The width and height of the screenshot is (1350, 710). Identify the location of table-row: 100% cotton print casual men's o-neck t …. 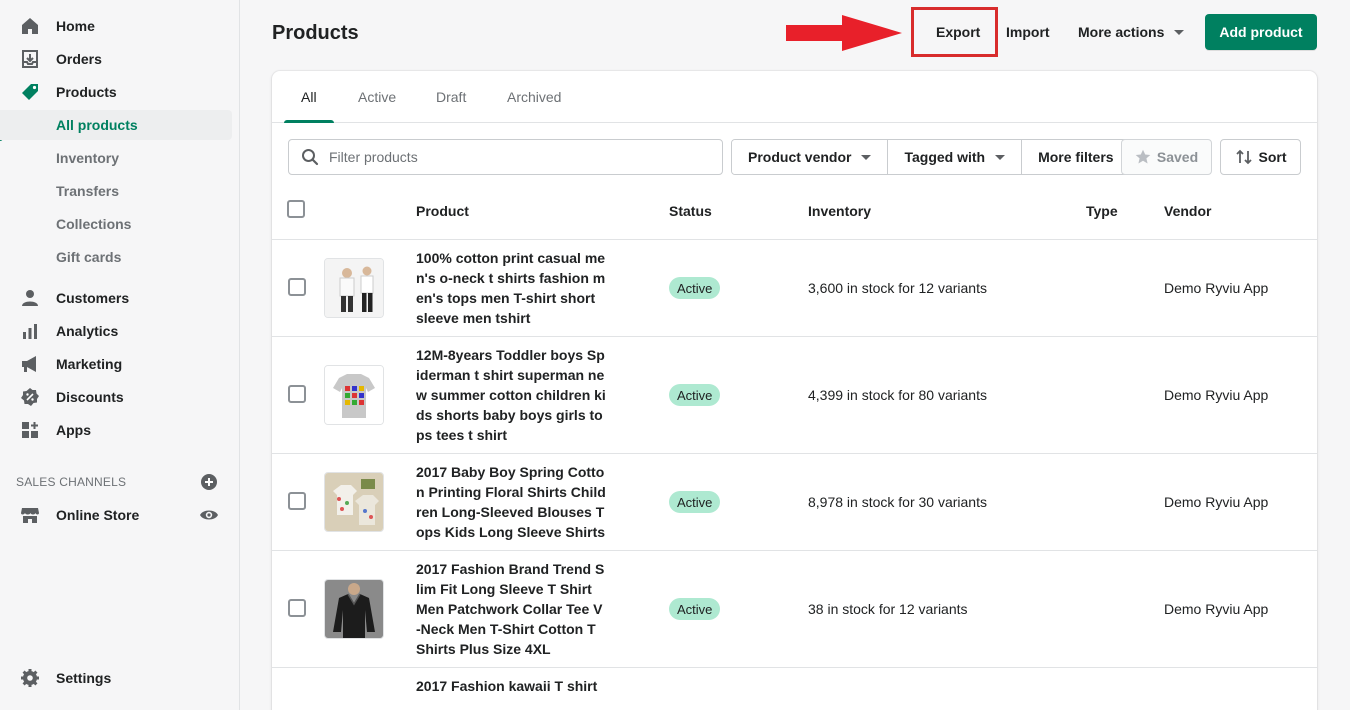
(794, 288).